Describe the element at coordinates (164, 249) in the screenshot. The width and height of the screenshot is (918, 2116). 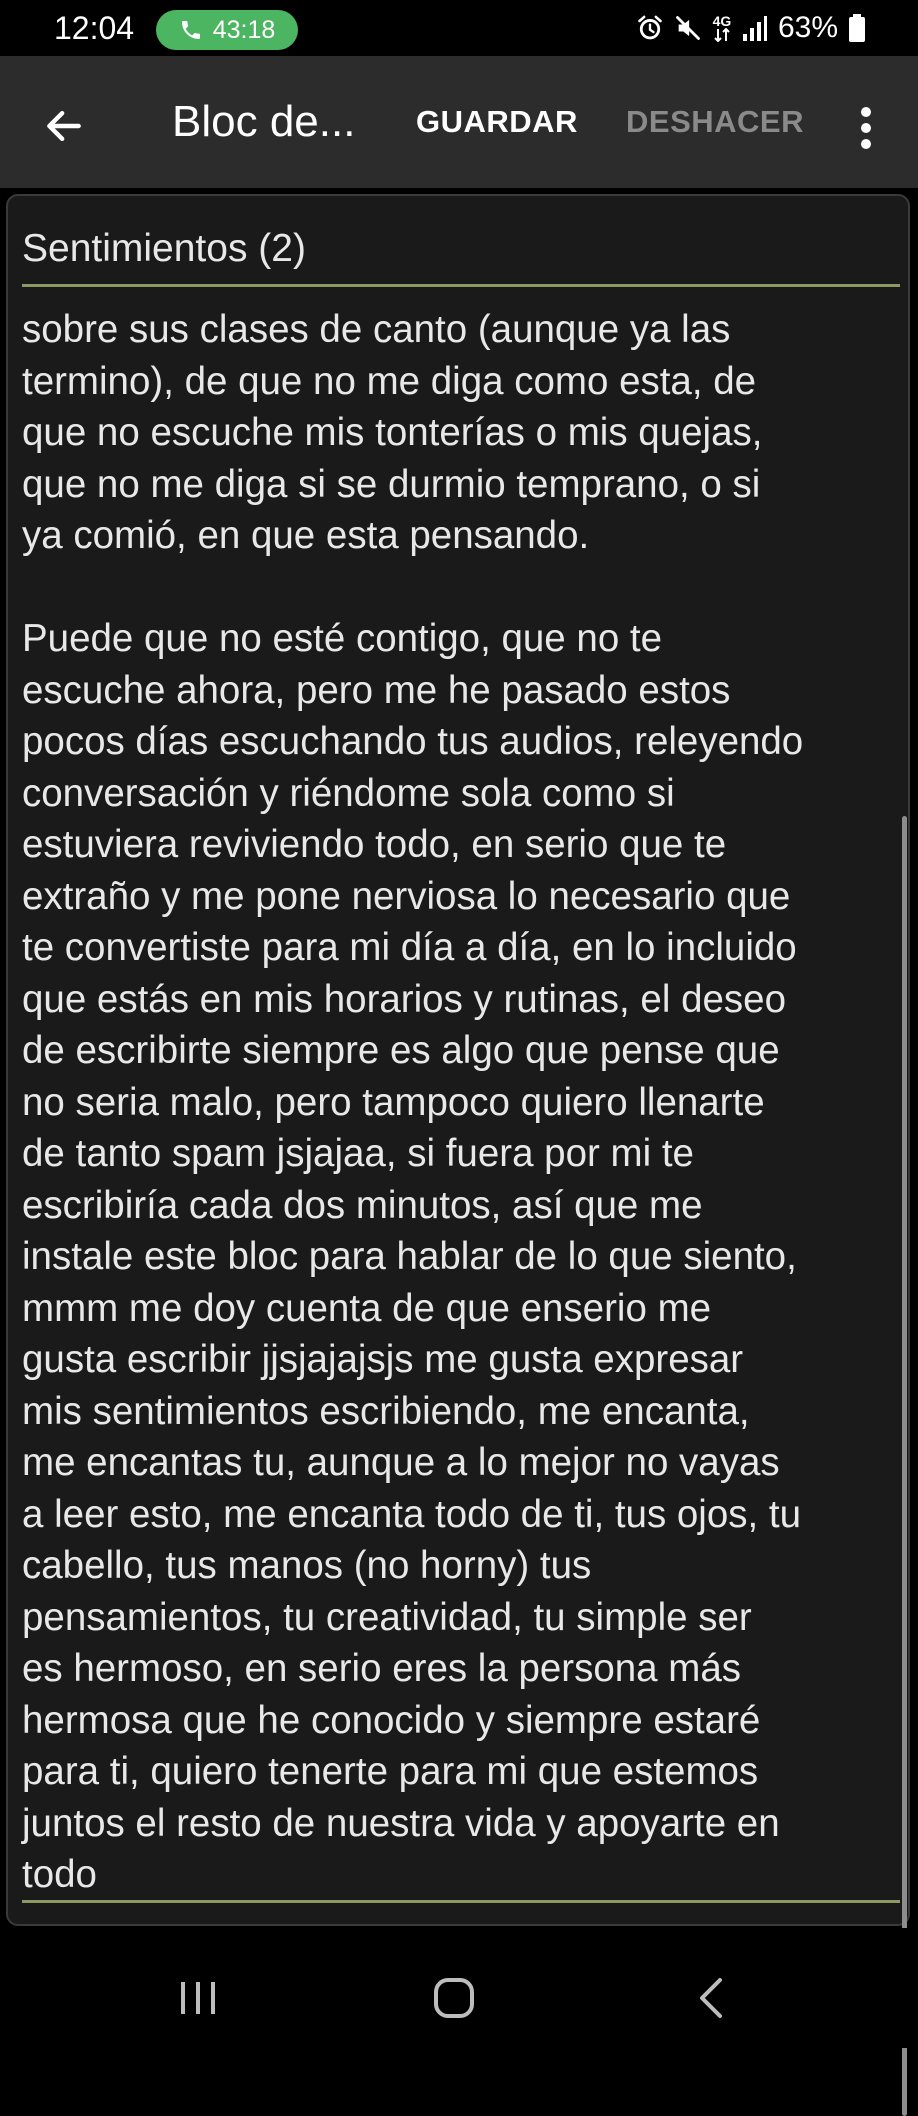
I see `note-title-field: Sentimientos (2)` at that location.